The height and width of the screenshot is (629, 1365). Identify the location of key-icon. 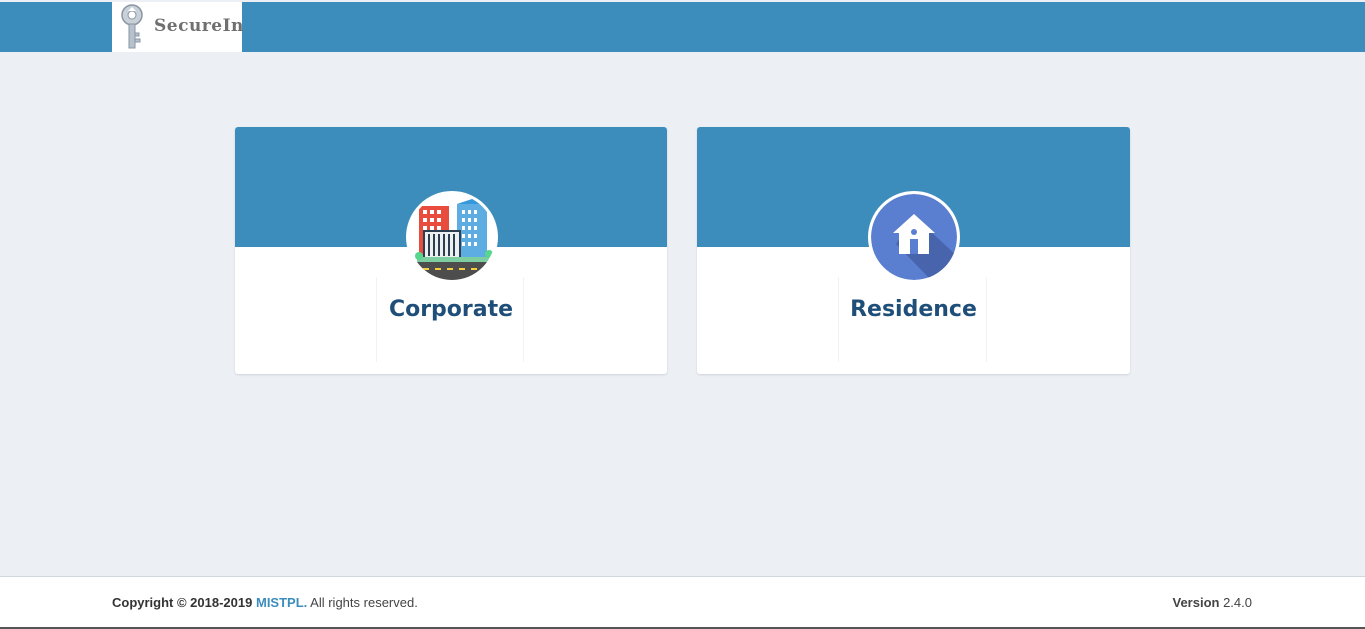
(132, 26).